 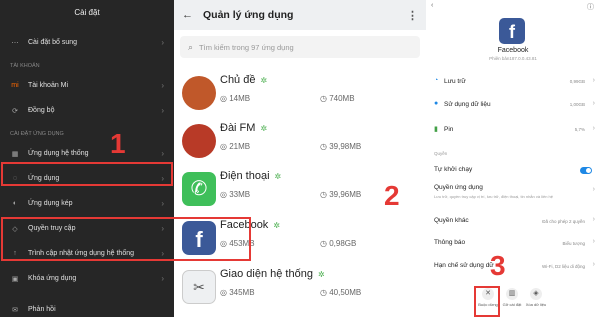 I want to click on fm-radio-app-icon, so click(x=199, y=141).